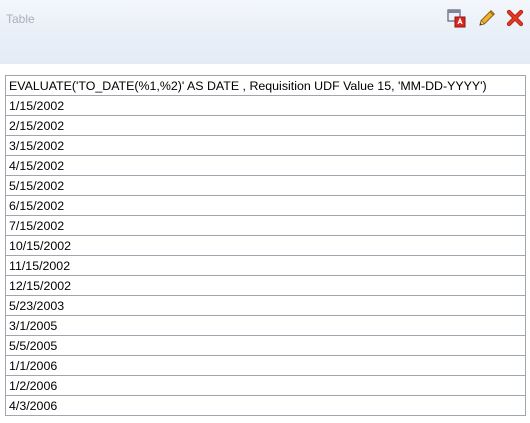 The image size is (530, 423). I want to click on table-row: 5/23/2003, so click(265, 305).